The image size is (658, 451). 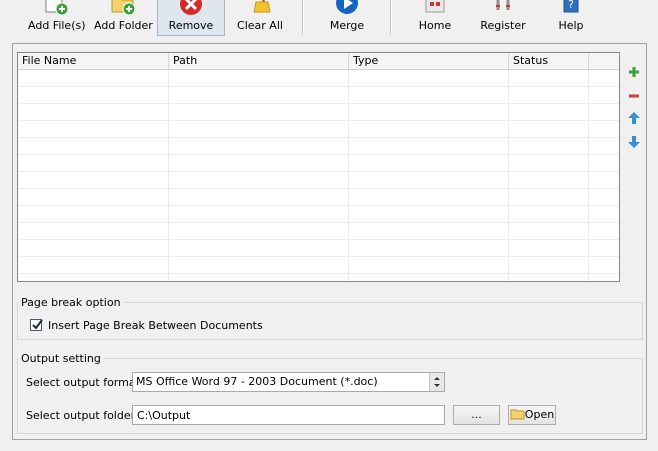 I want to click on home-icon, so click(x=435, y=6).